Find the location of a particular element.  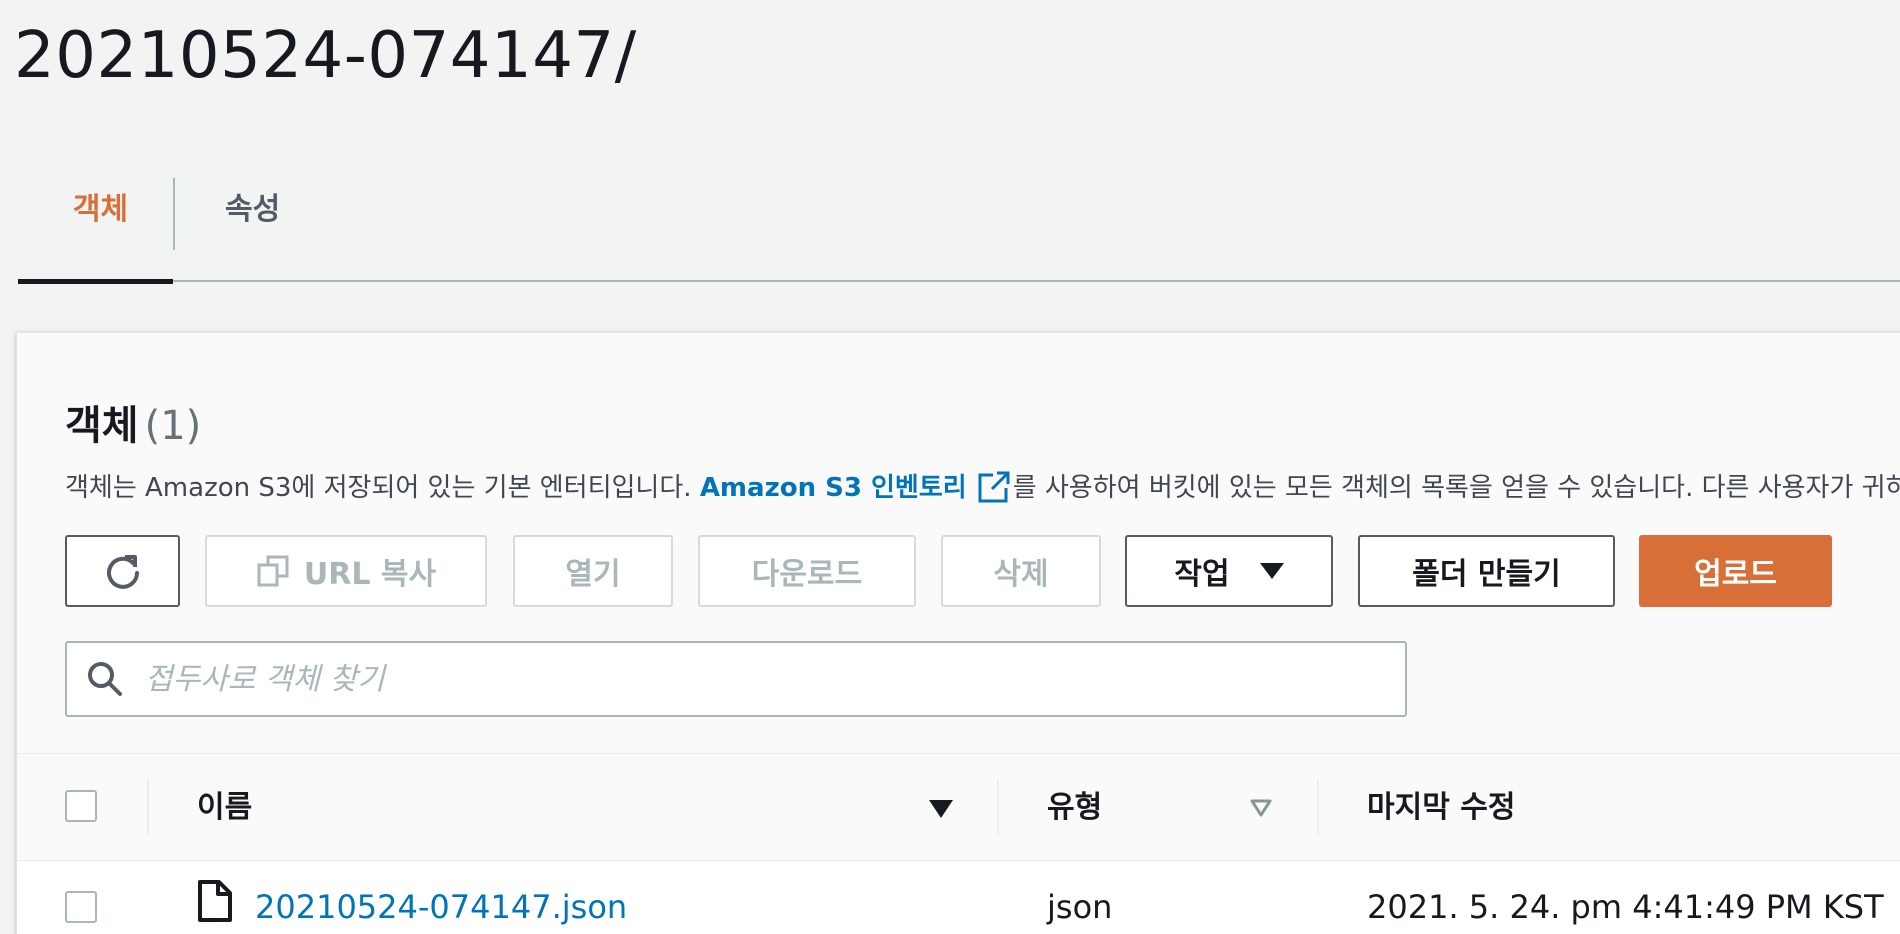

tab-objects: 객체 is located at coordinates (95, 227).